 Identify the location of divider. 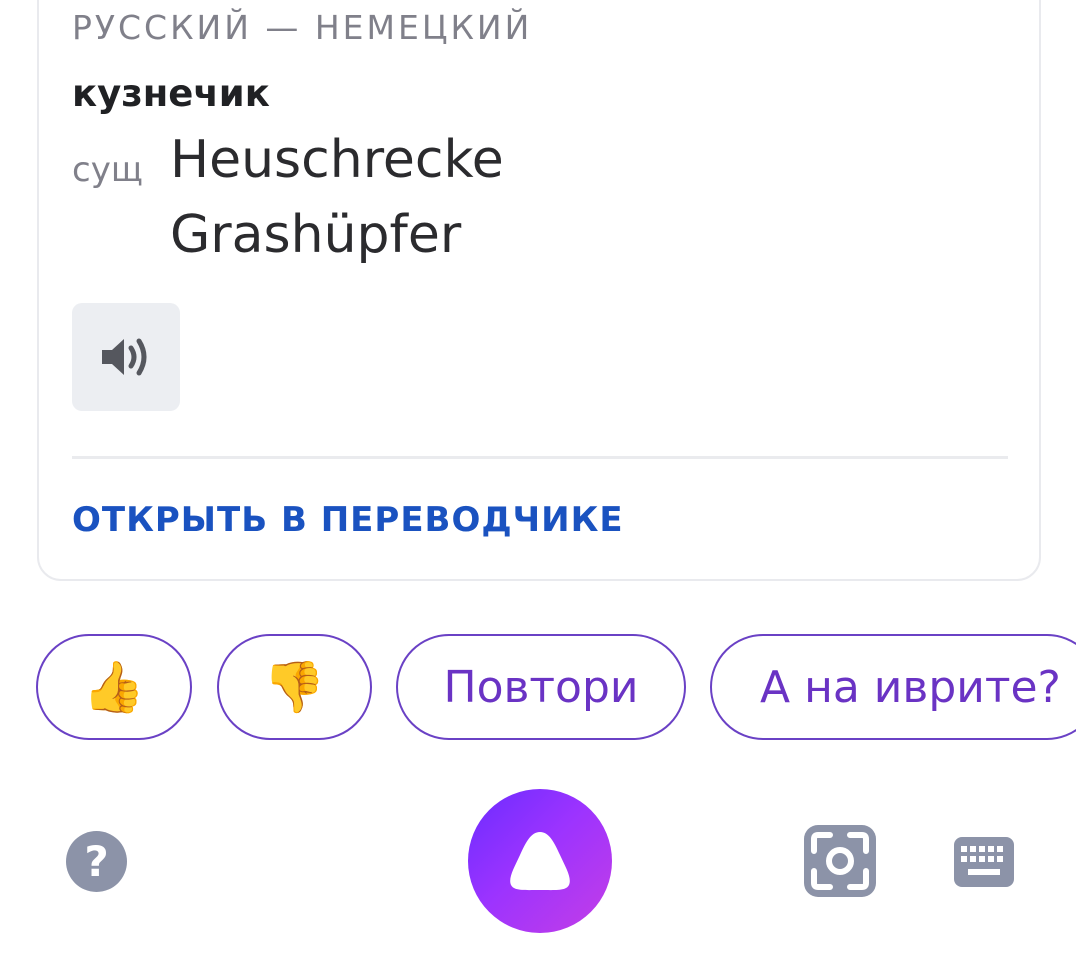
(540, 457).